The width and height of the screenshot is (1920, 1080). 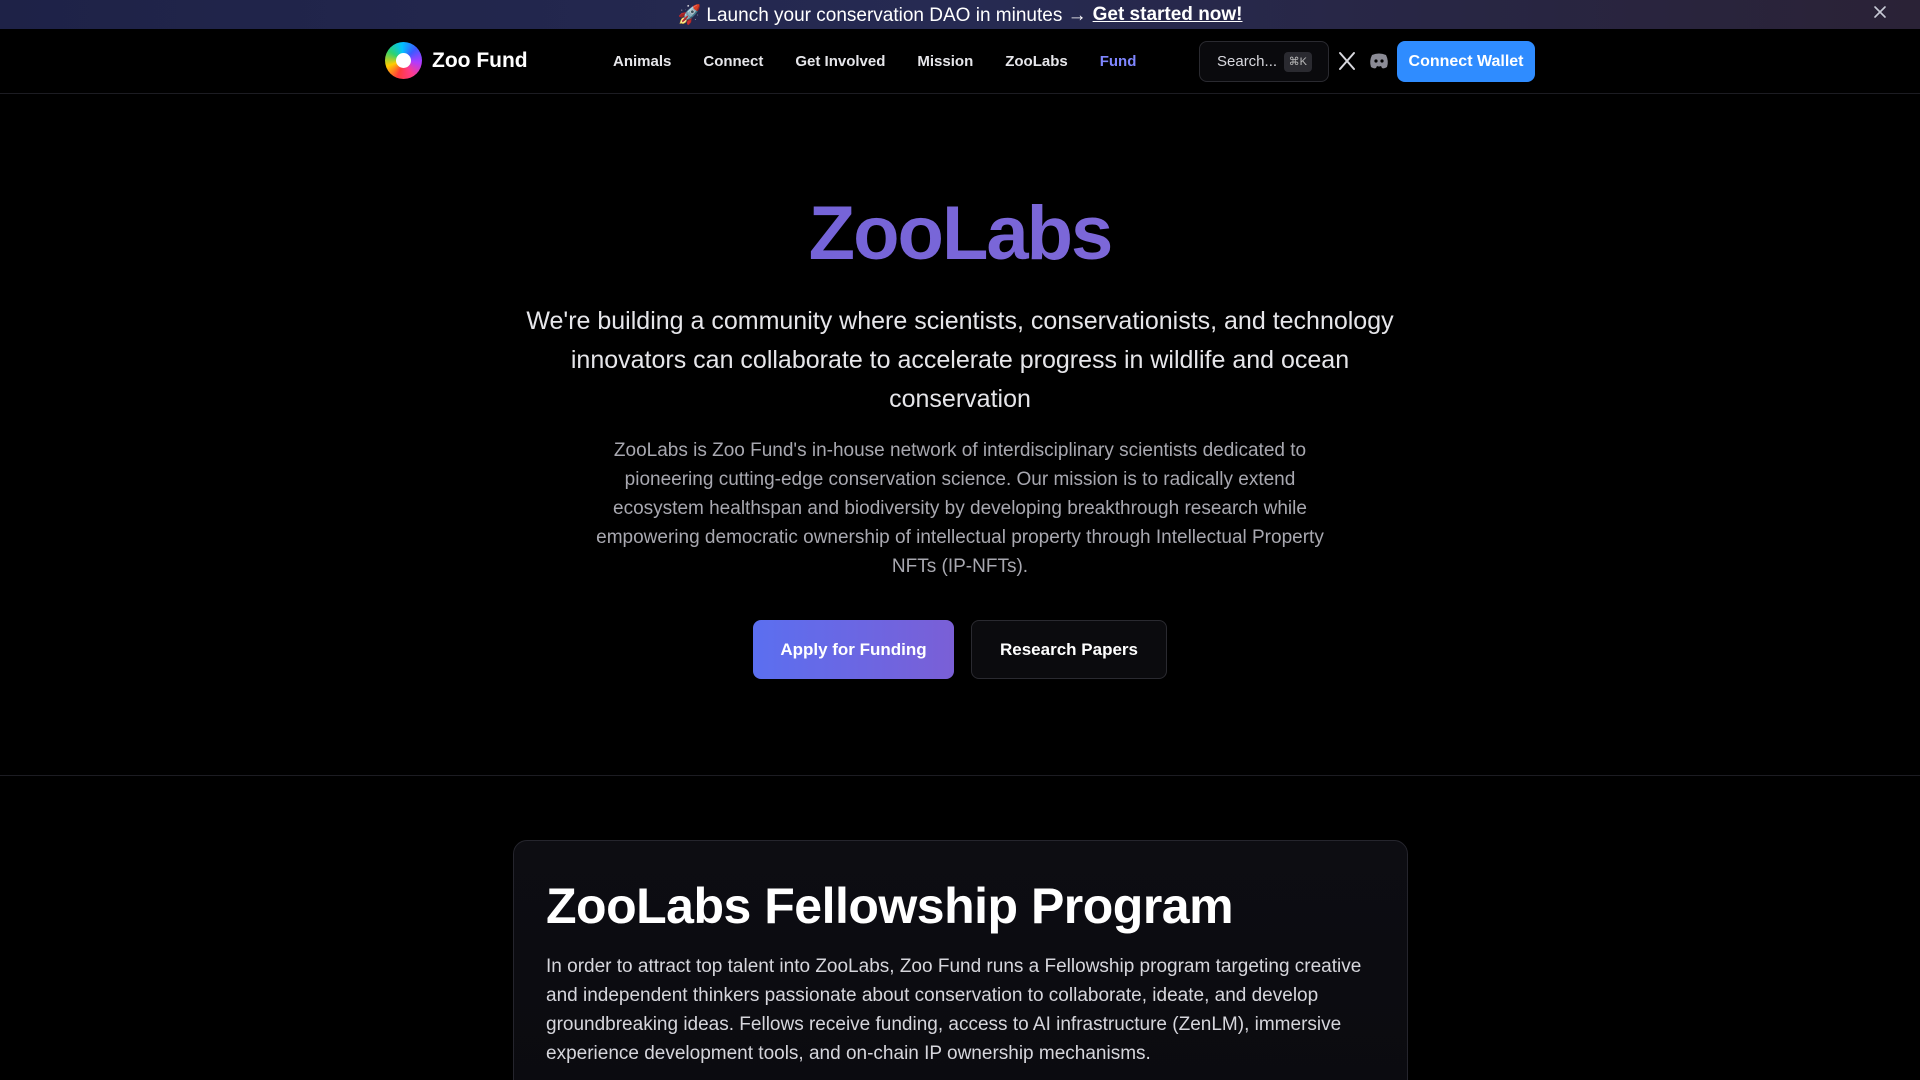 I want to click on discord-icon-svg, so click(x=1379, y=61).